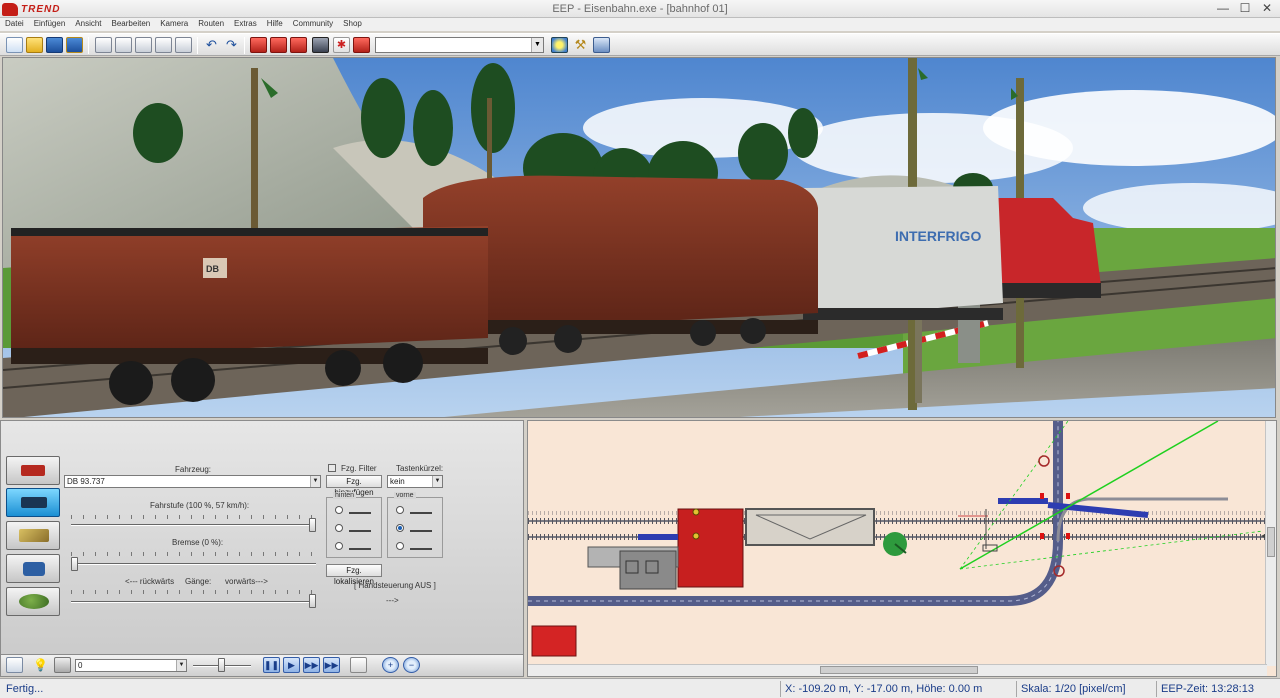  I want to click on fast-forward-icon: ▶▶, so click(311, 665).